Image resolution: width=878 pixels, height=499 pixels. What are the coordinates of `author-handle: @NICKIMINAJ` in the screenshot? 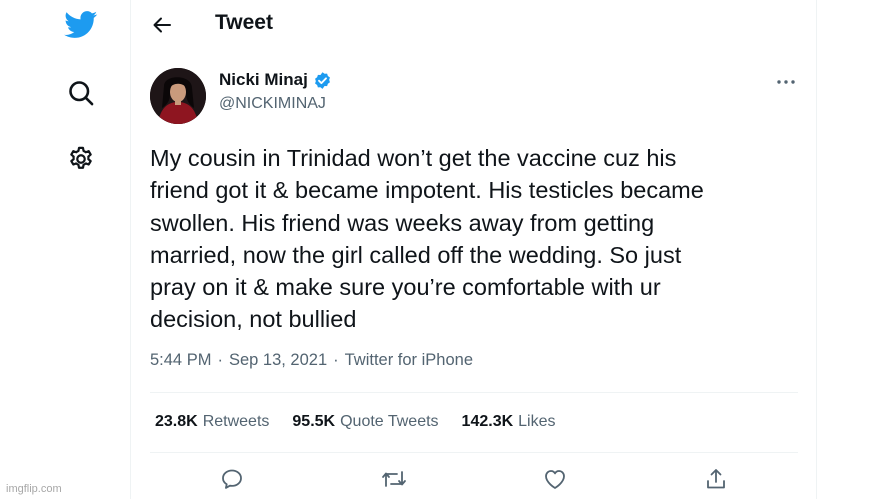 It's located at (272, 104).